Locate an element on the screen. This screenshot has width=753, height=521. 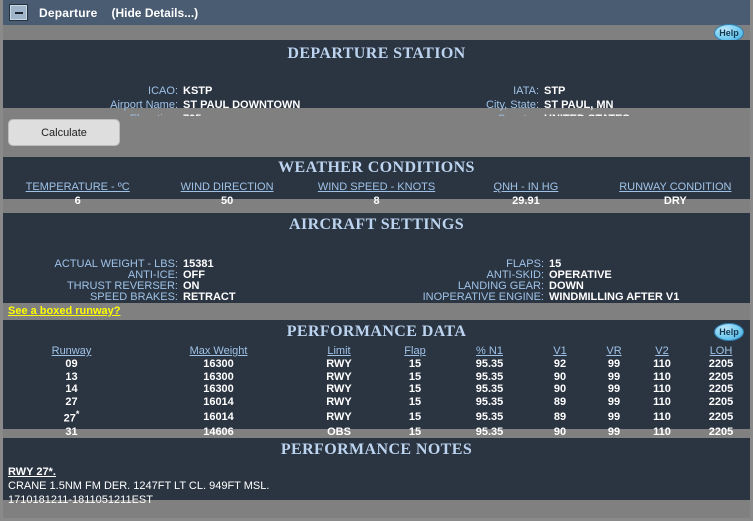
separator-calculate-bottom is located at coordinates (376, 152).